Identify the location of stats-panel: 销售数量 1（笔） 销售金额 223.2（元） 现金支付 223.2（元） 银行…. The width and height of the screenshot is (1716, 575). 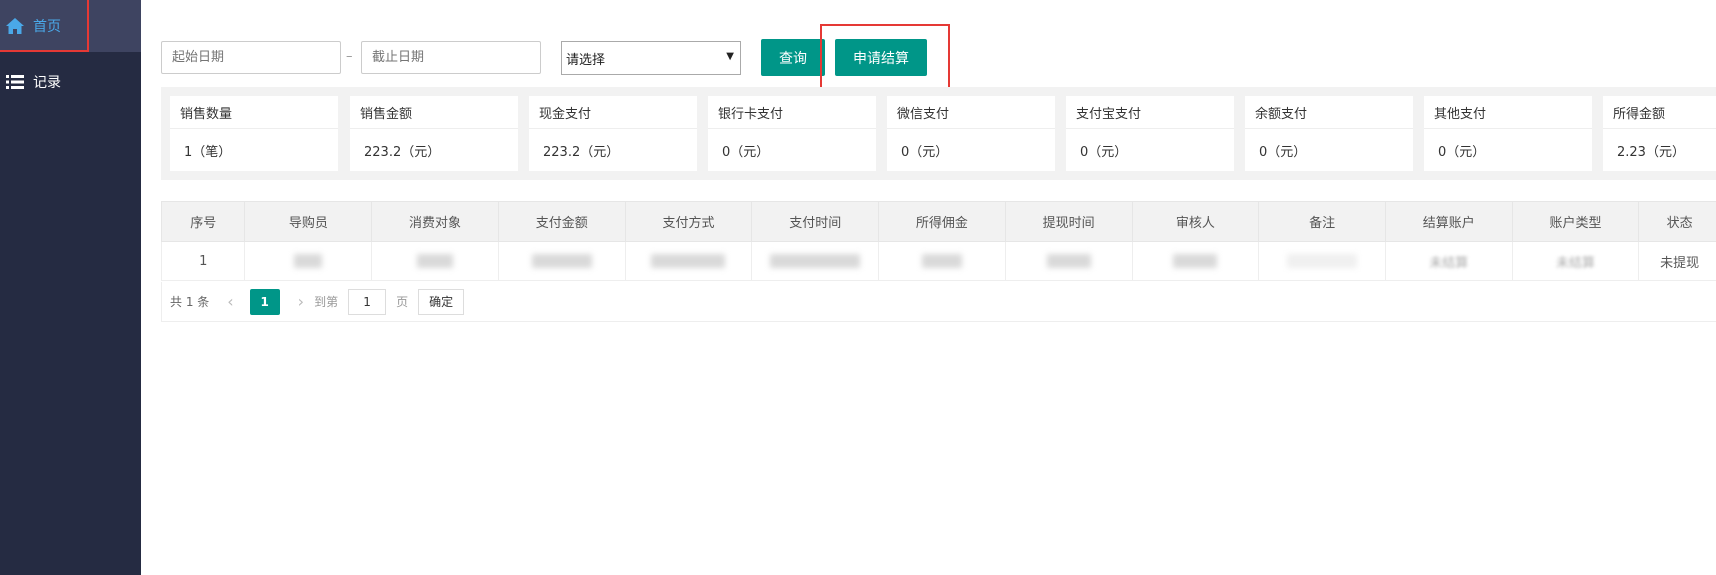
(938, 133).